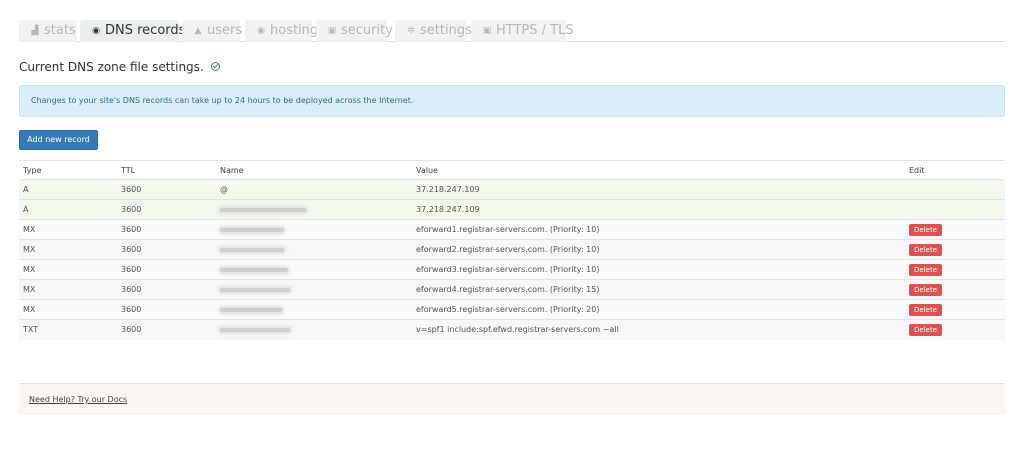 Image resolution: width=1024 pixels, height=450 pixels. I want to click on tab-dns-records: ◉ DNS records, so click(132, 31).